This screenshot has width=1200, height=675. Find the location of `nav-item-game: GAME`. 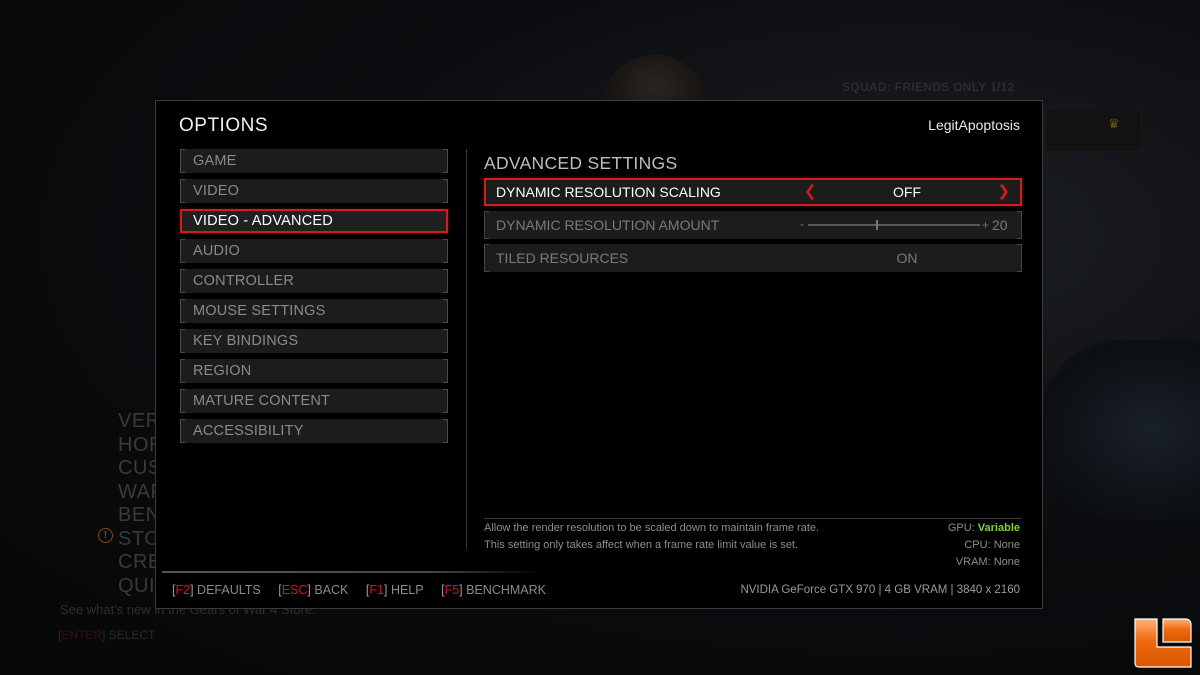

nav-item-game: GAME is located at coordinates (314, 161).